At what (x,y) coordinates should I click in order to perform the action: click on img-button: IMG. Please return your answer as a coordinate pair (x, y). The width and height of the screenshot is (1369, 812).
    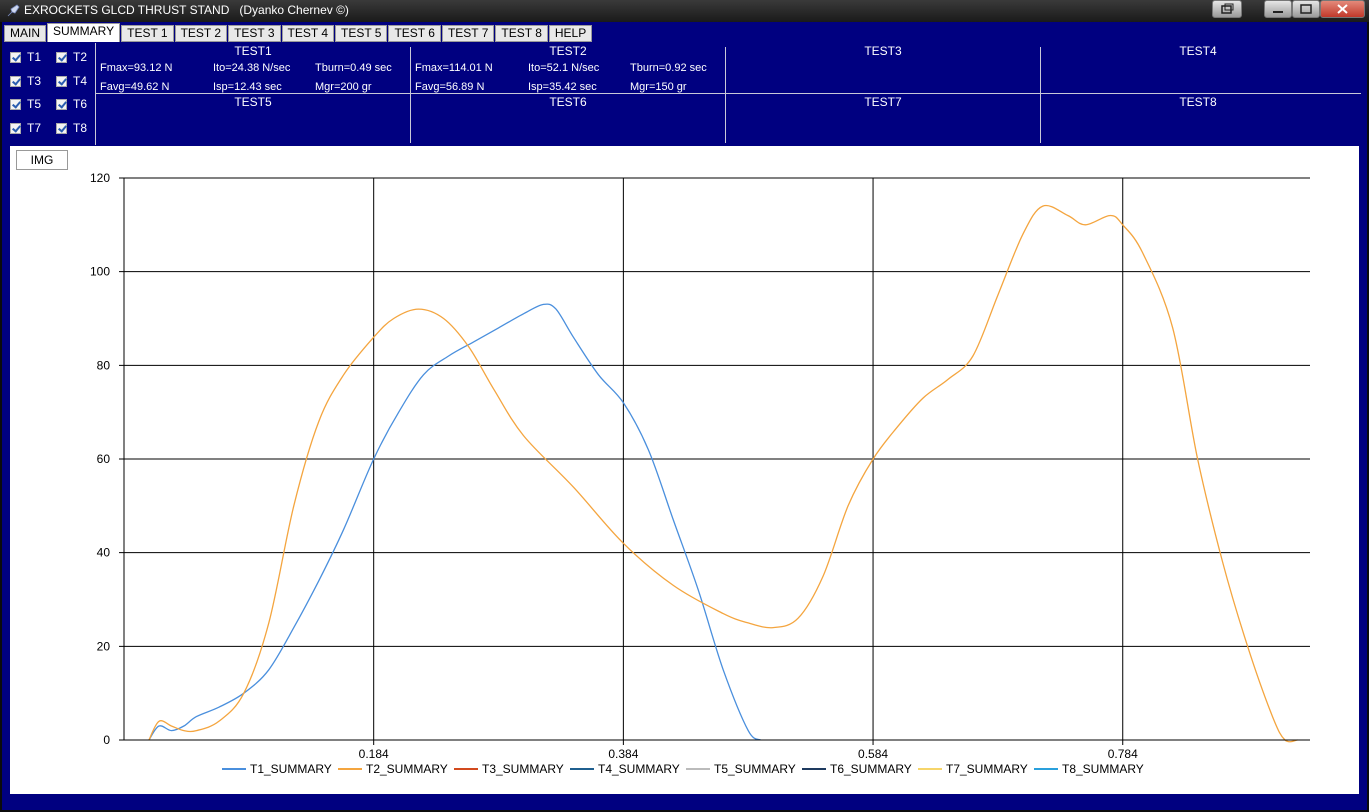
    Looking at the image, I should click on (42, 160).